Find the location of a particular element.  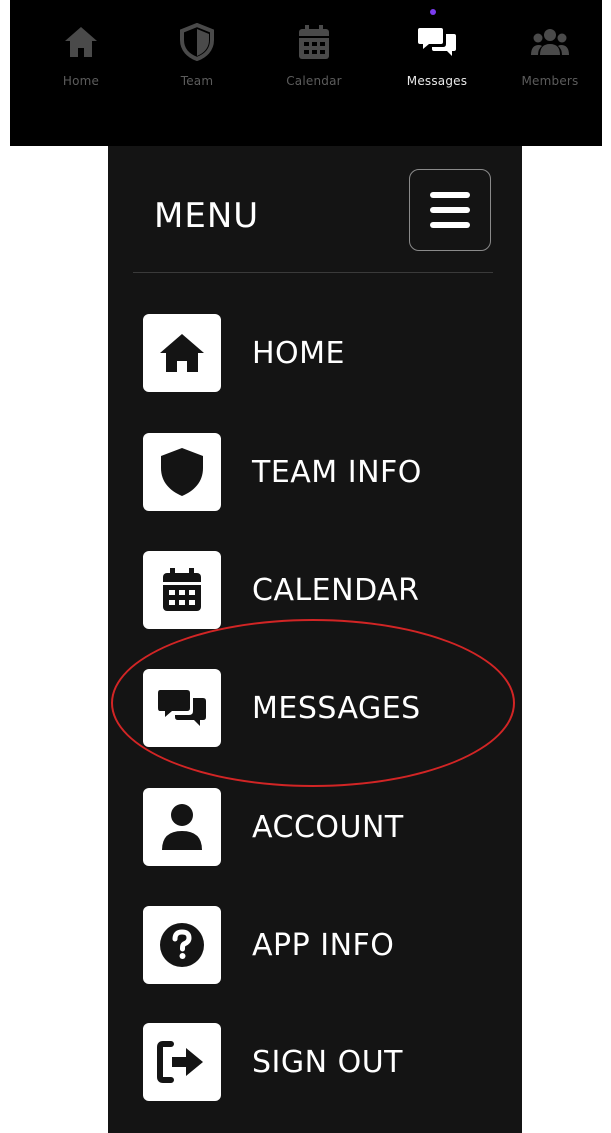

active-tab-indicator is located at coordinates (433, 12).